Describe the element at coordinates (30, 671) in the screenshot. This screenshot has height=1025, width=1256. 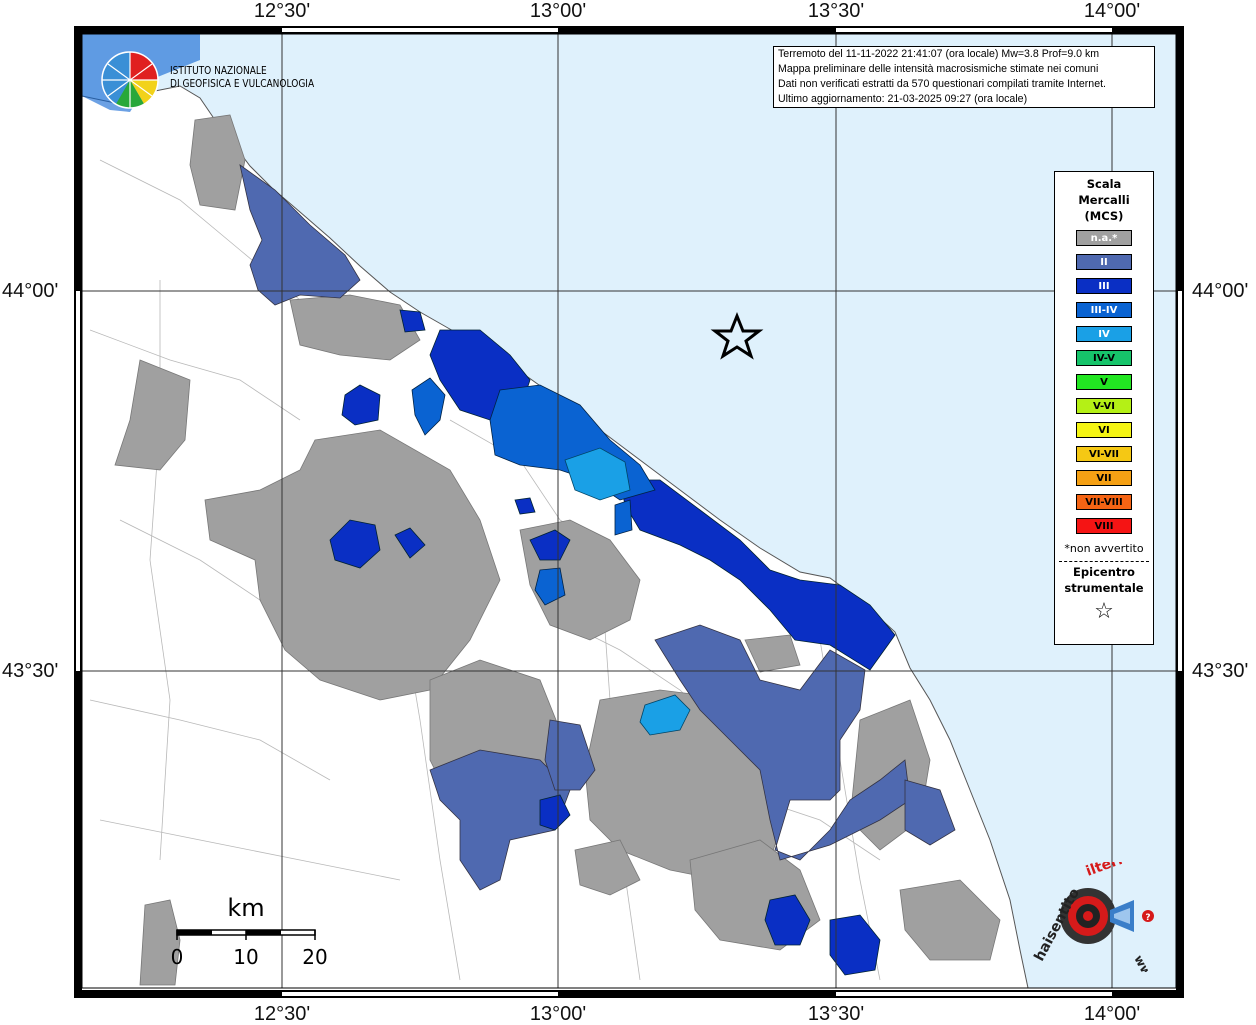
I see `lat-label-left-4330: 43°30'` at that location.